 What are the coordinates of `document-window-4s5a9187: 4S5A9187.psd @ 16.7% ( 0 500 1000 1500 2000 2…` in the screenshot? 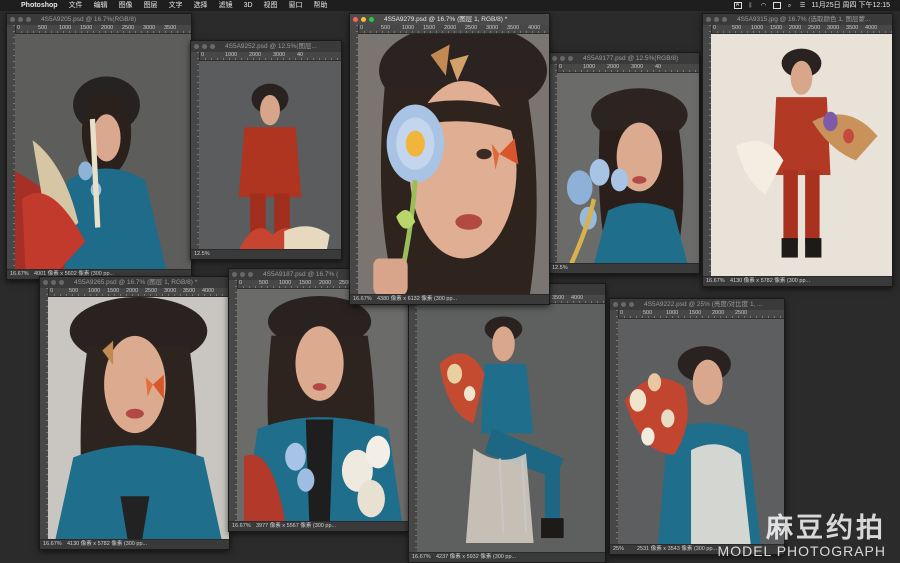 It's located at (319, 400).